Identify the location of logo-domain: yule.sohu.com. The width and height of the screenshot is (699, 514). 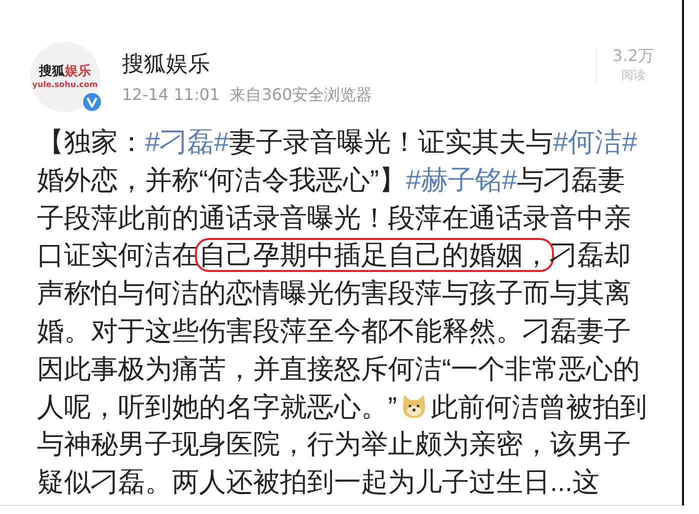
(65, 84).